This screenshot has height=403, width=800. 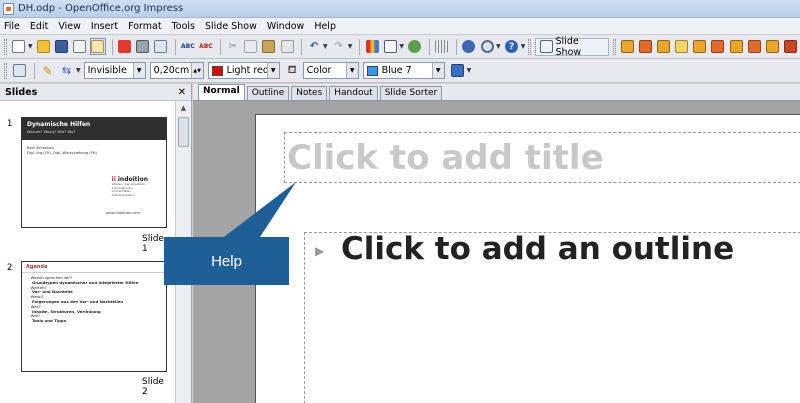 I want to click on menu-slide-show: Slide Show, so click(x=231, y=26).